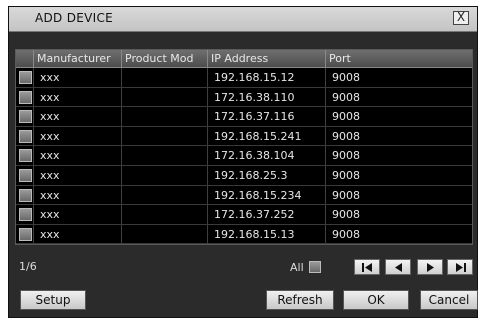 The height and width of the screenshot is (324, 487). I want to click on cell-ip-address: 192.168.15.234, so click(267, 195).